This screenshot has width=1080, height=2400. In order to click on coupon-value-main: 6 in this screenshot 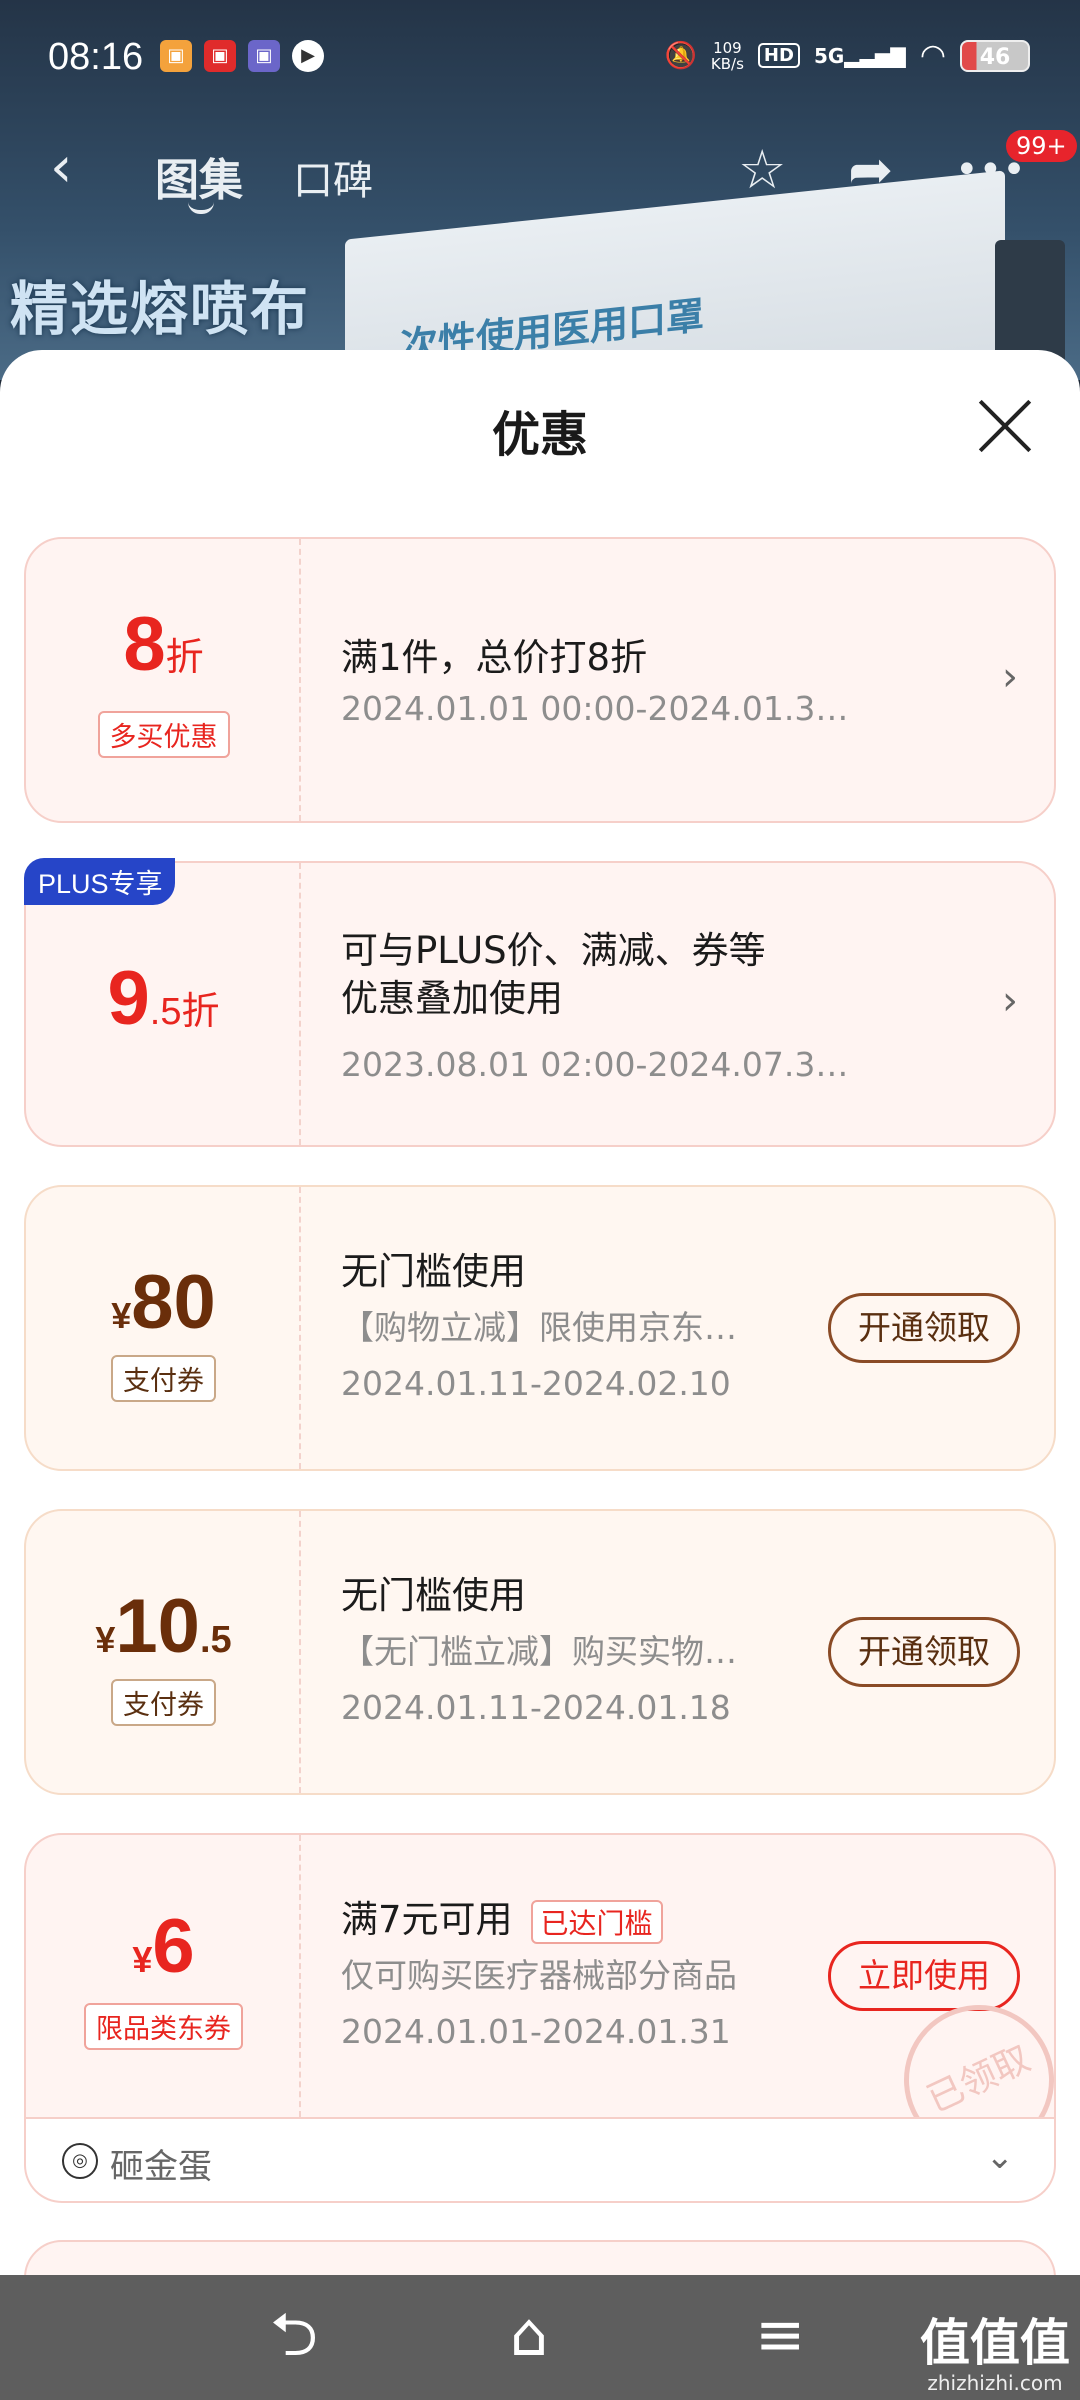, I will do `click(173, 1946)`.